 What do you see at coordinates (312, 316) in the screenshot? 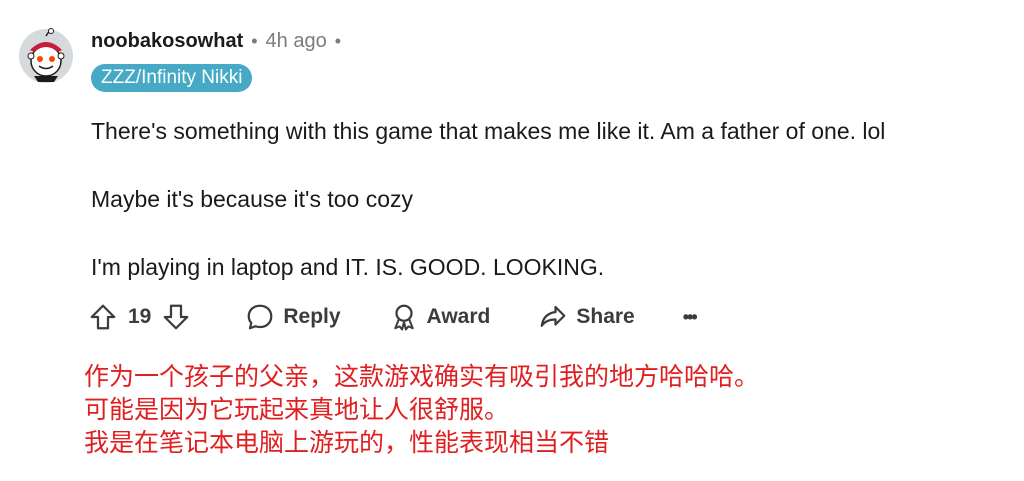
I see `reply-label: Reply` at bounding box center [312, 316].